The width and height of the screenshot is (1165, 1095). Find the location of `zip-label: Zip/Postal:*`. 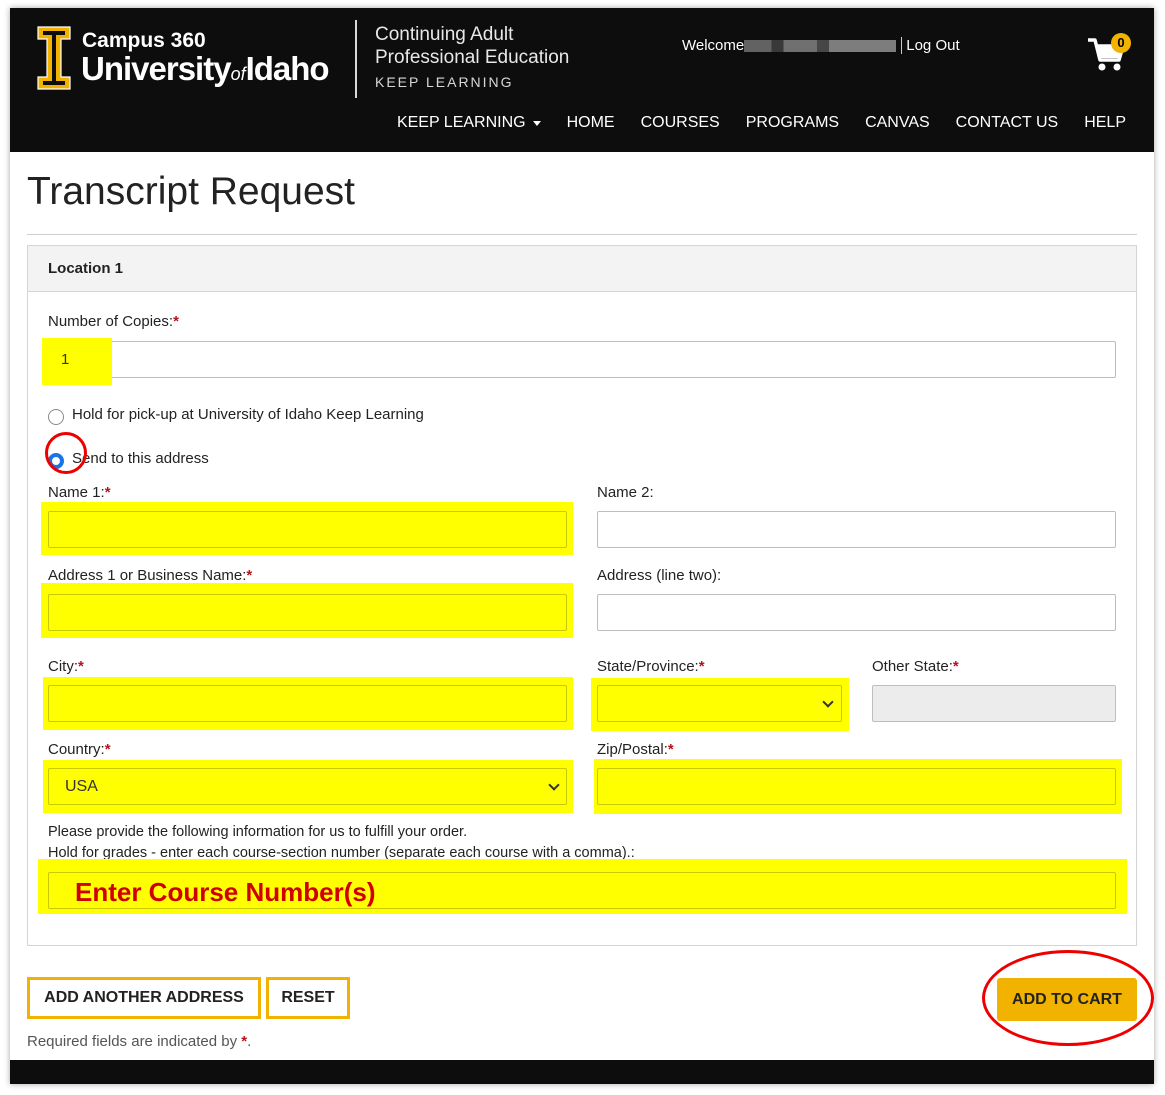

zip-label: Zip/Postal:* is located at coordinates (635, 749).